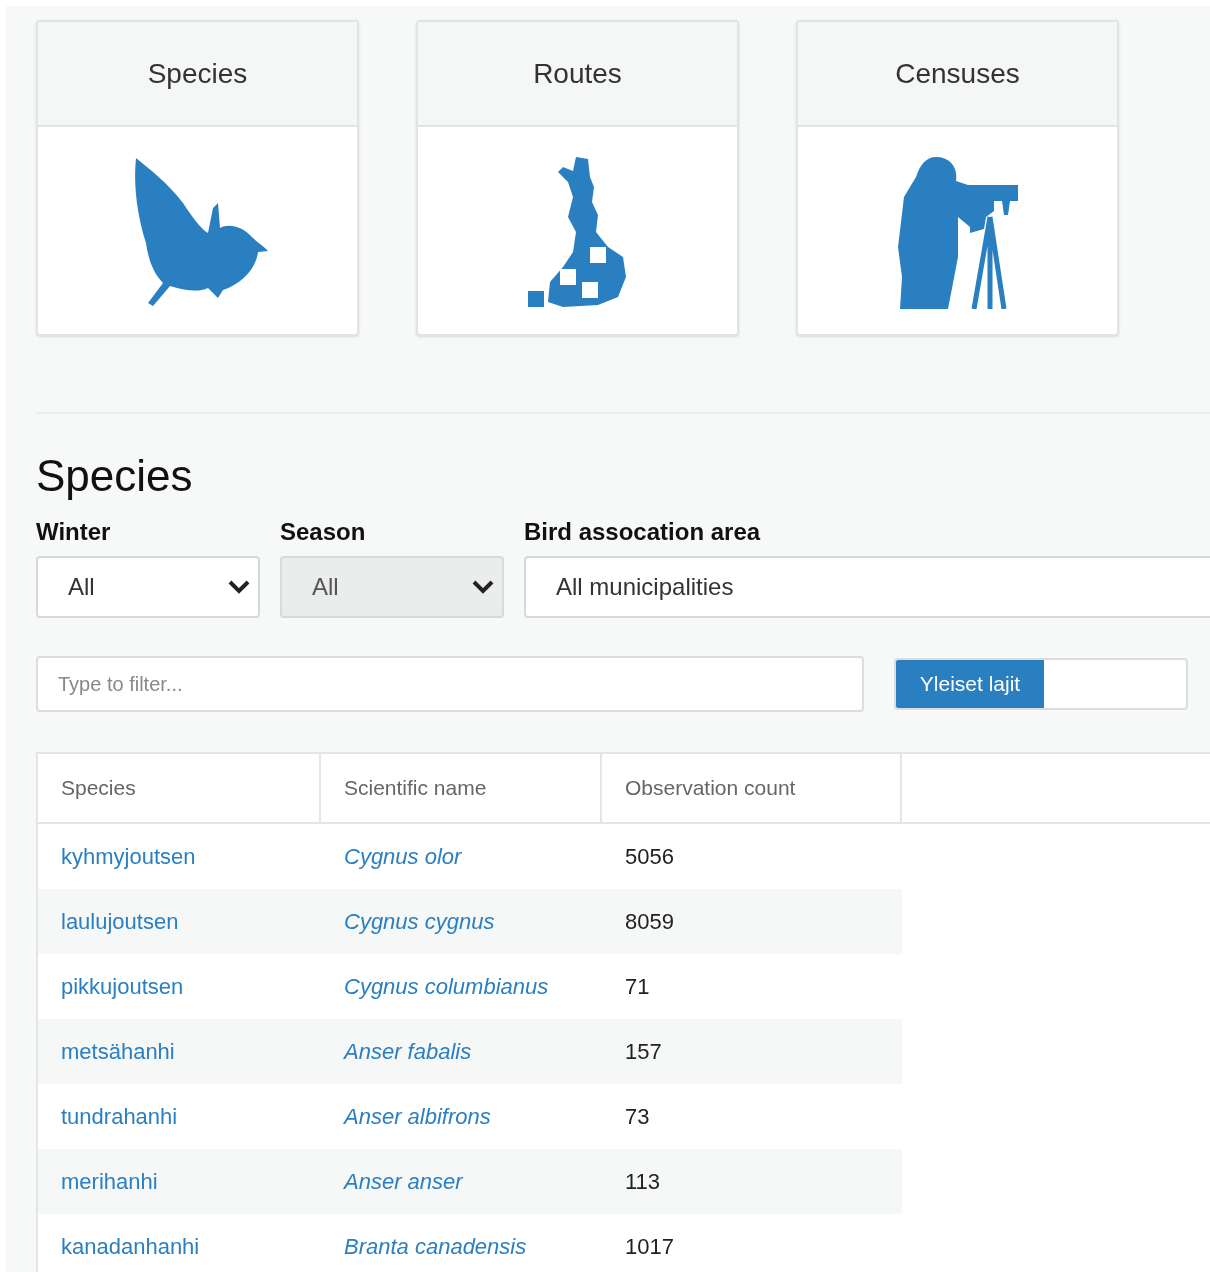  I want to click on filter-label: Winter, so click(74, 532).